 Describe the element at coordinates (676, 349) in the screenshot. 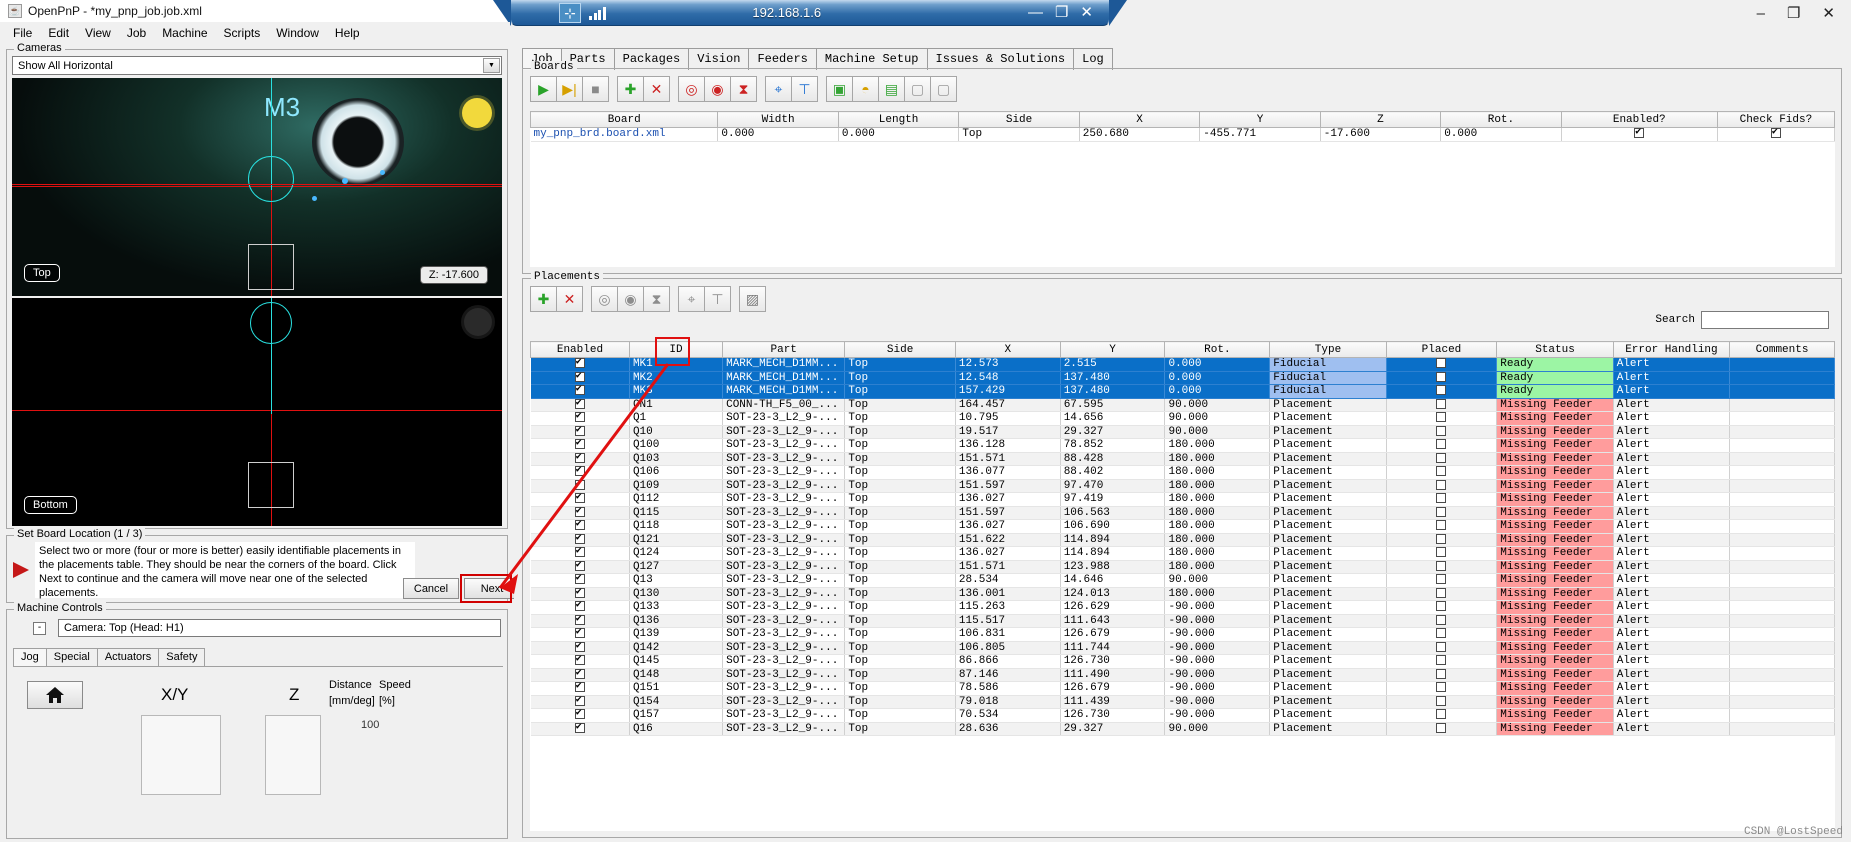

I see `column-header-id: ID` at that location.